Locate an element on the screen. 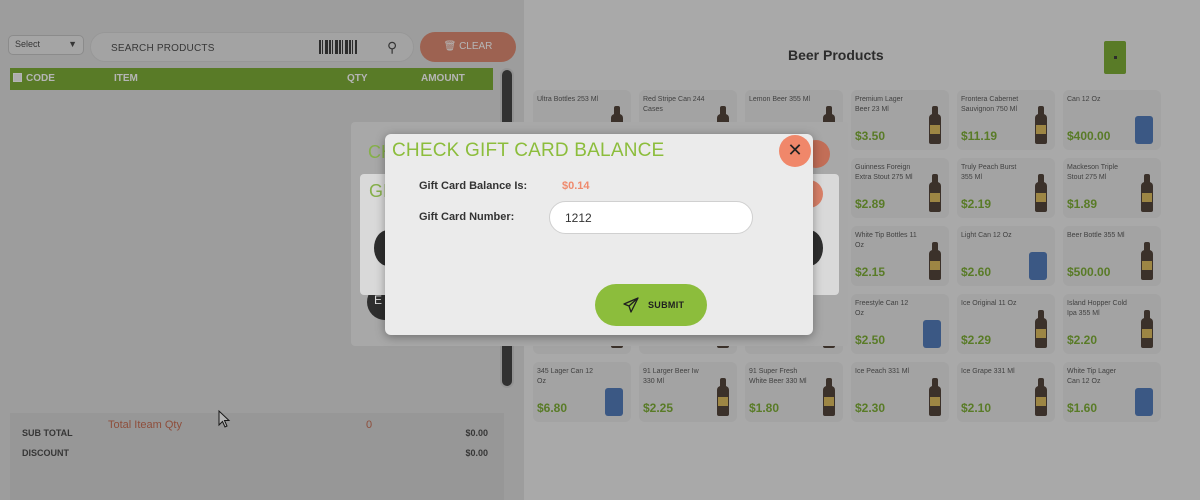 This screenshot has height=500, width=1200. paper-plane-icon is located at coordinates (631, 305).